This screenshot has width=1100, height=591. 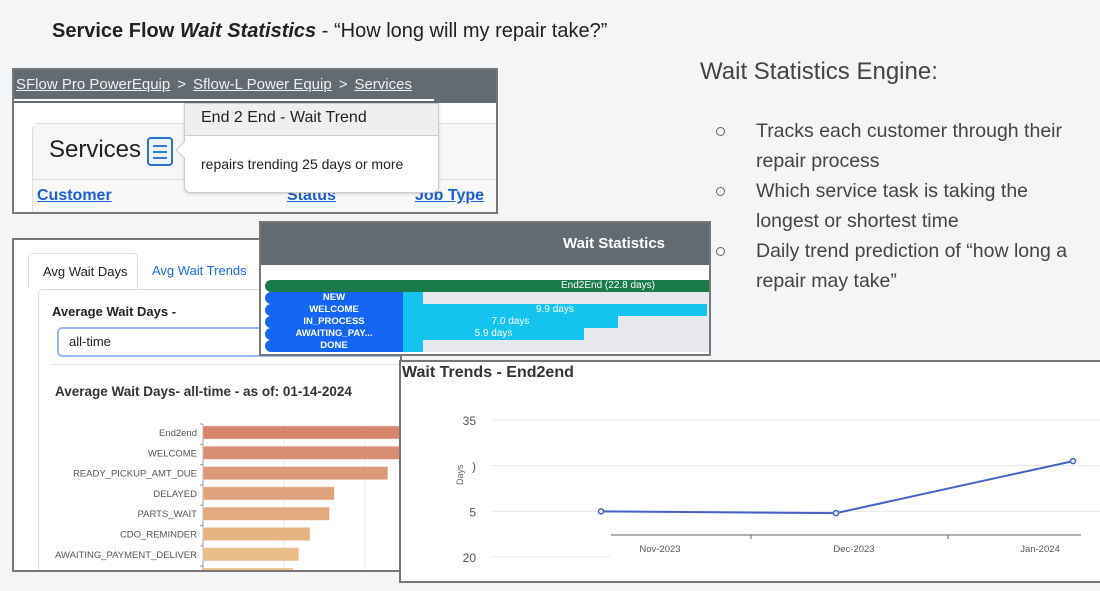 What do you see at coordinates (614, 243) in the screenshot?
I see `wait-statistics-title: Wait Statistics` at bounding box center [614, 243].